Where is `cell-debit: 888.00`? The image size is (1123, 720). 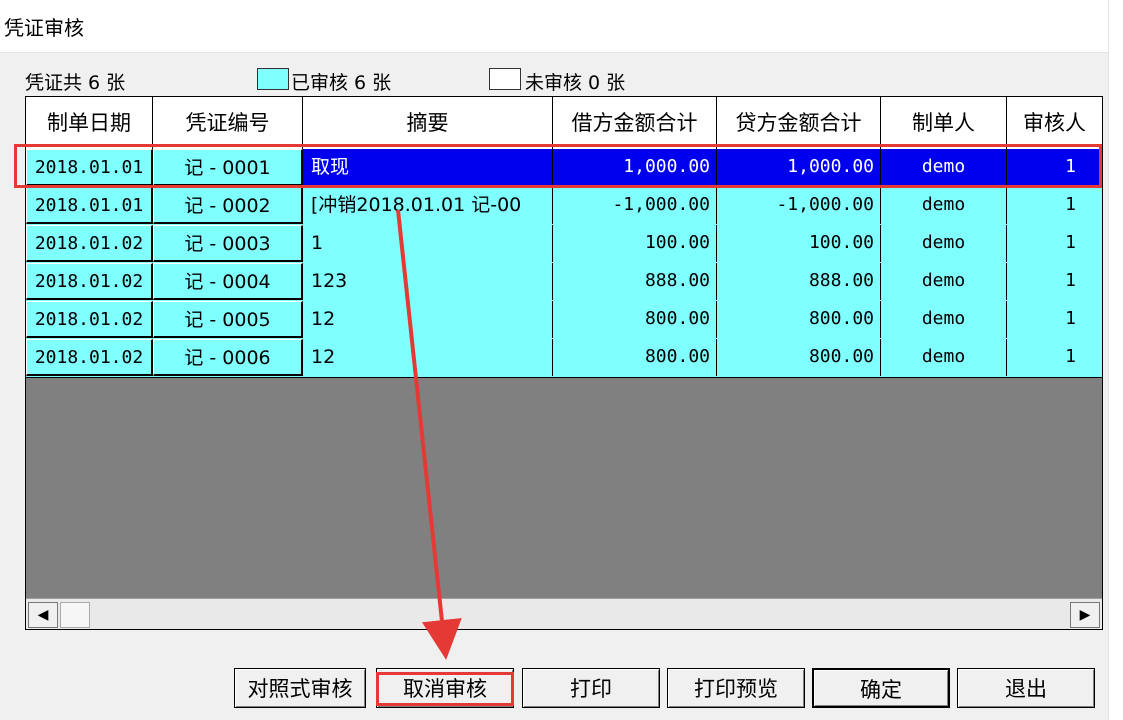
cell-debit: 888.00 is located at coordinates (635, 281).